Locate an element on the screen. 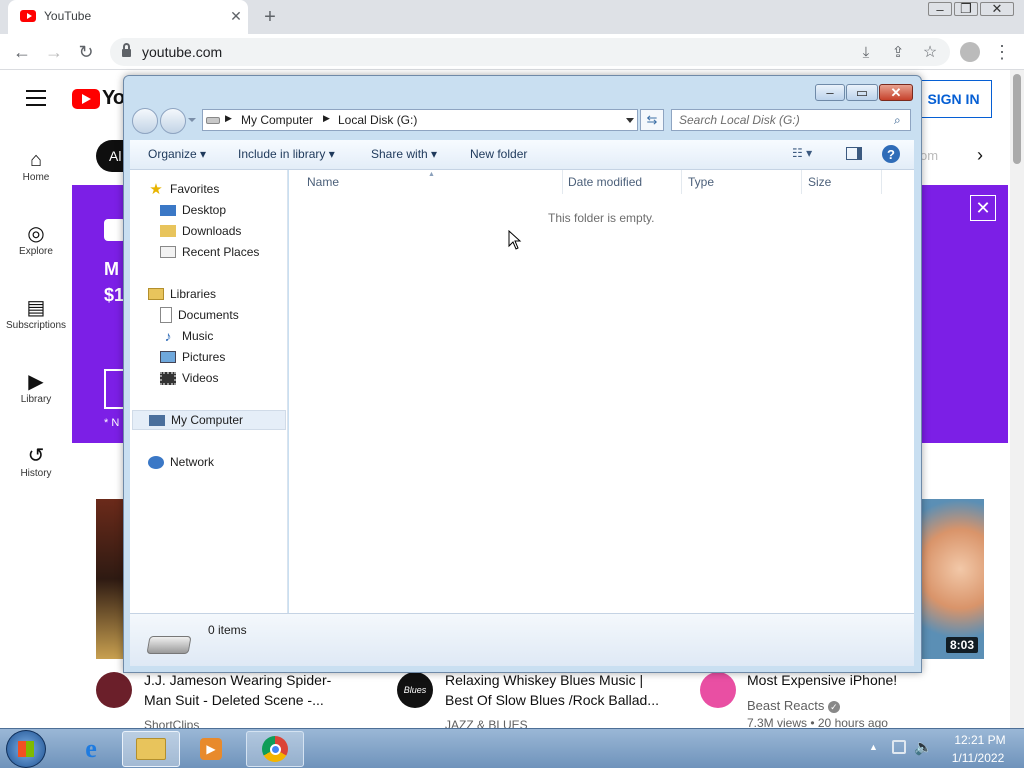  nav-documents: Documents is located at coordinates (199, 315).